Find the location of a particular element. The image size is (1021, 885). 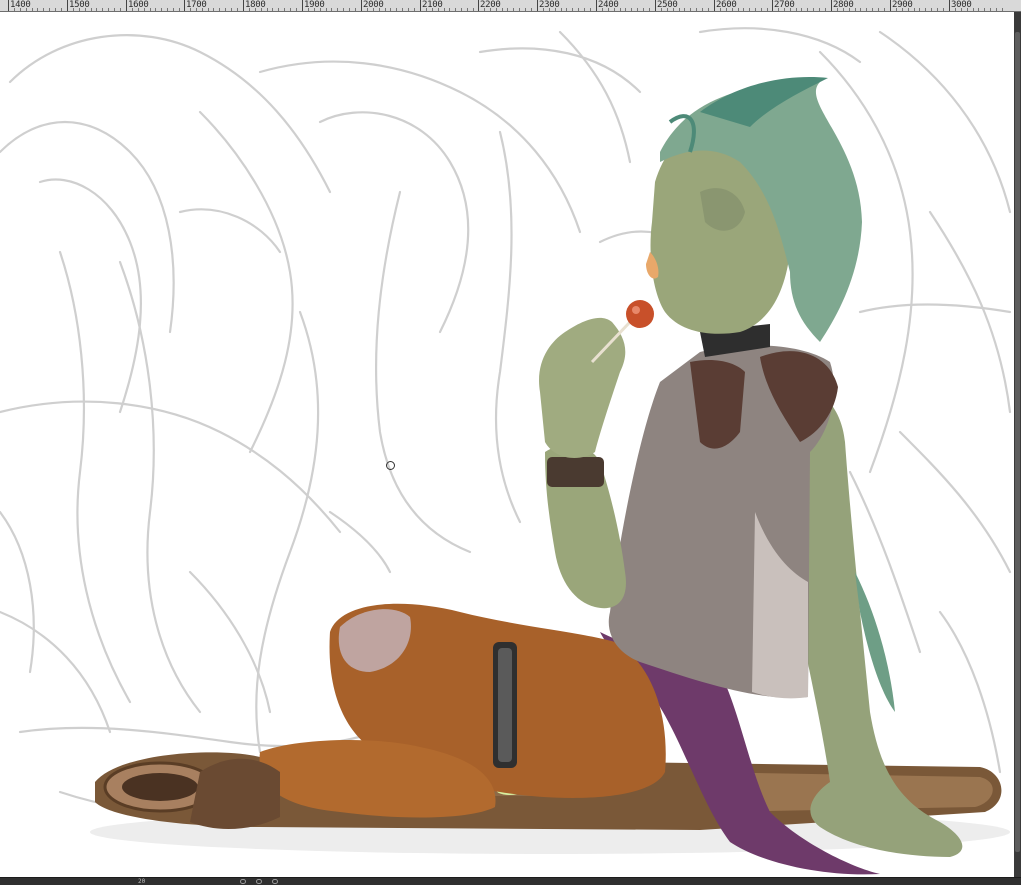

flip-icon is located at coordinates (275, 881).